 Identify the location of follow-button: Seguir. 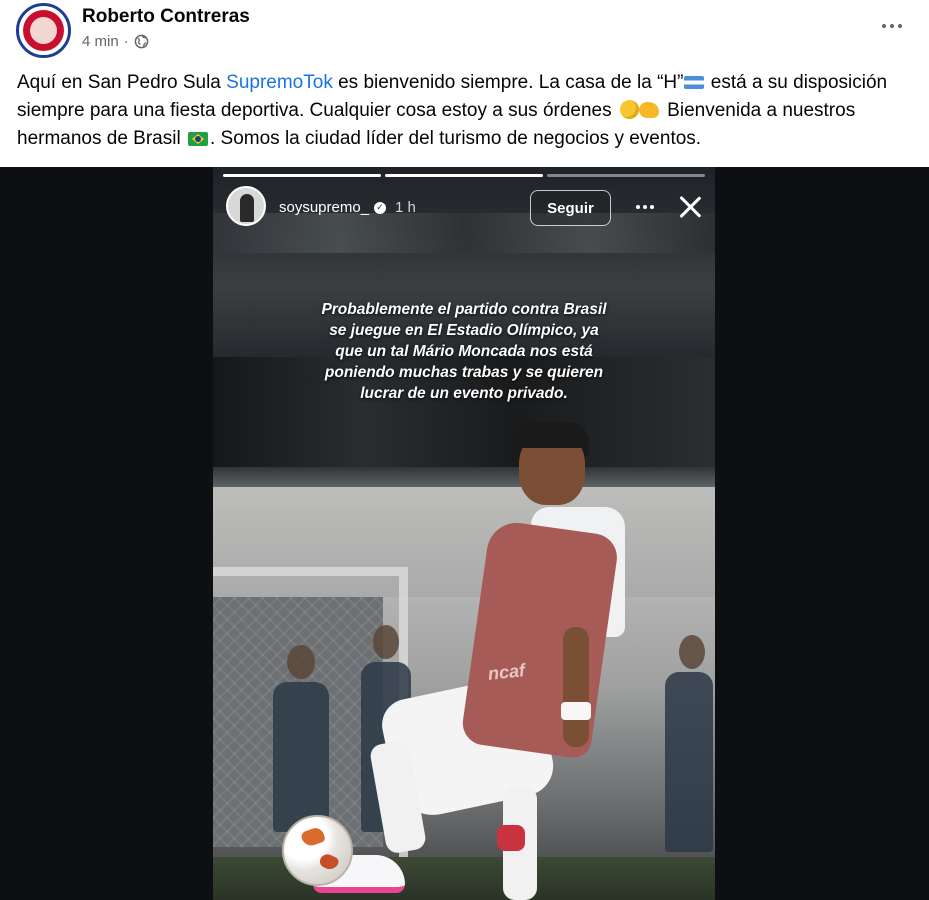
(570, 208).